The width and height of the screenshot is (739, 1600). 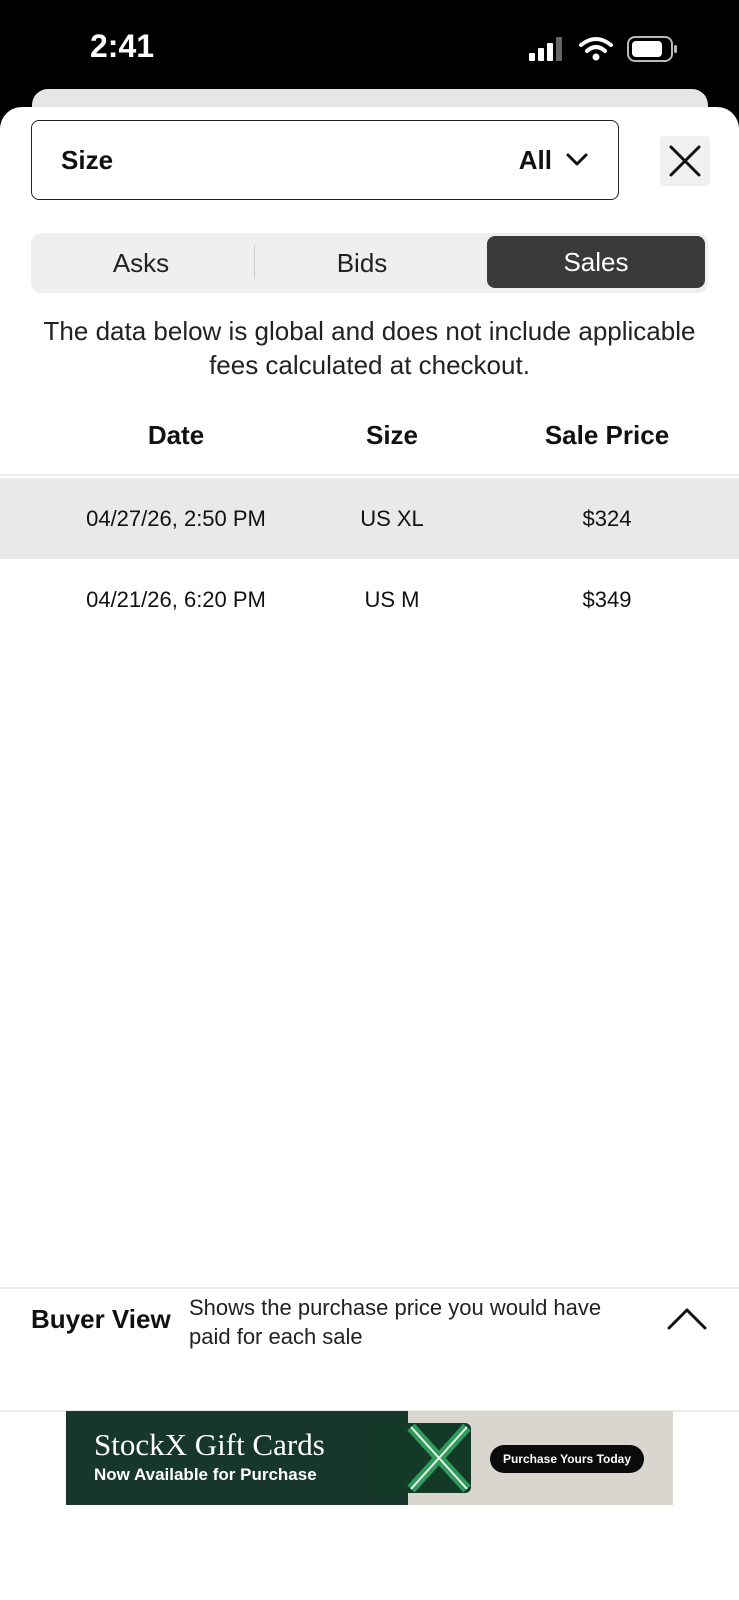 What do you see at coordinates (369, 475) in the screenshot?
I see `header-divider` at bounding box center [369, 475].